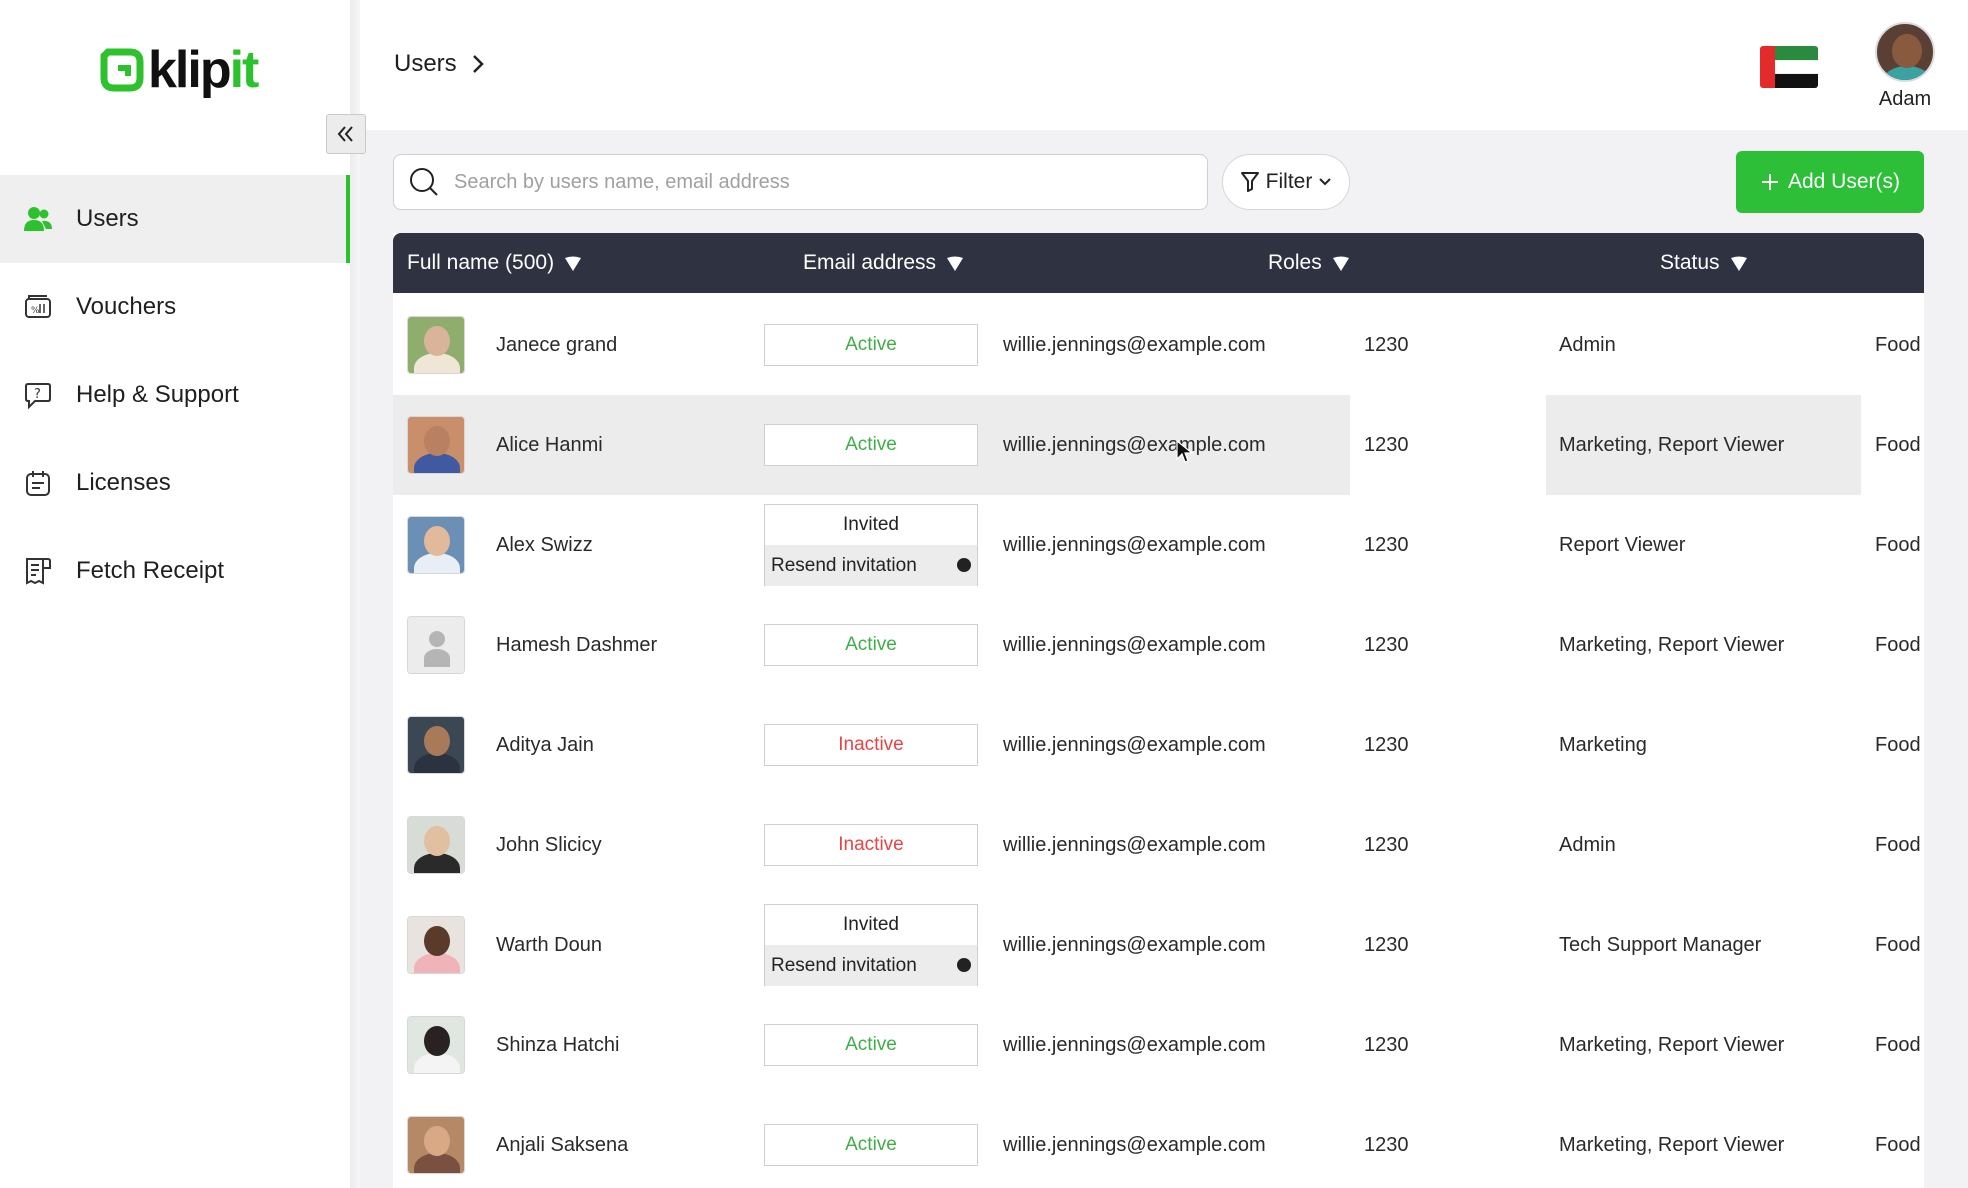 This screenshot has width=1968, height=1188. I want to click on user-roles: Marketing, so click(1603, 744).